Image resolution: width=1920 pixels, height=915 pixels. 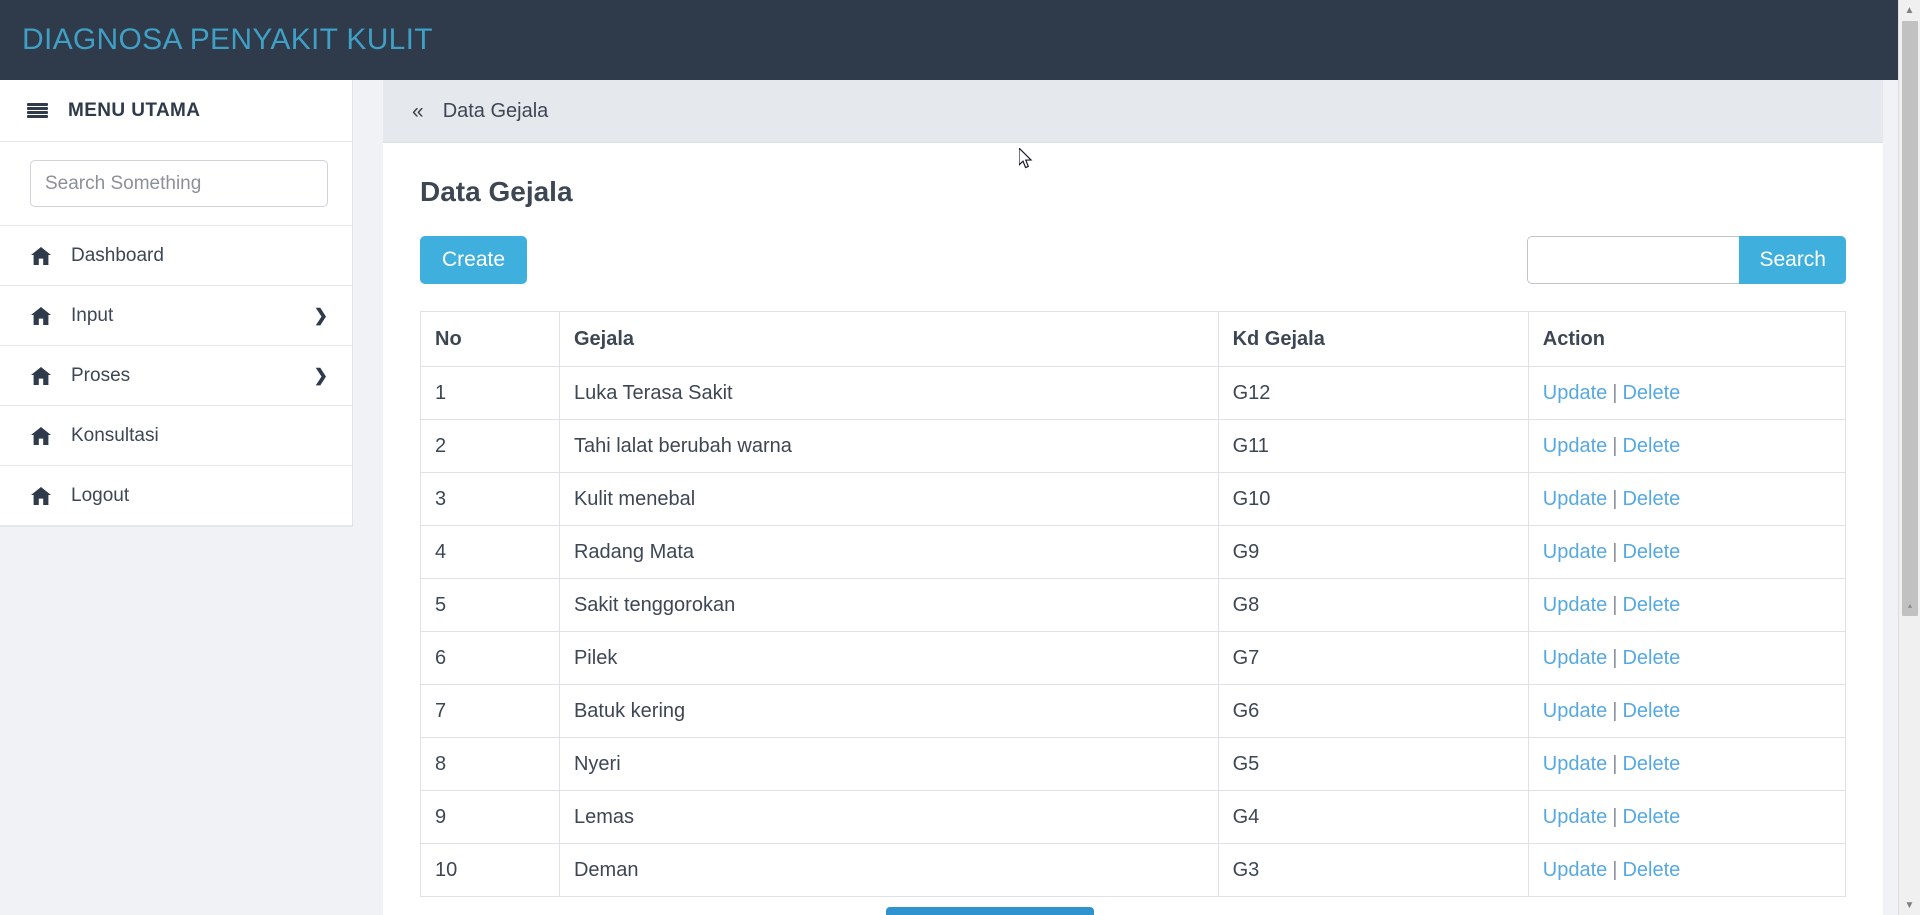 What do you see at coordinates (1373, 605) in the screenshot?
I see `cell-kd-gejala: G8` at bounding box center [1373, 605].